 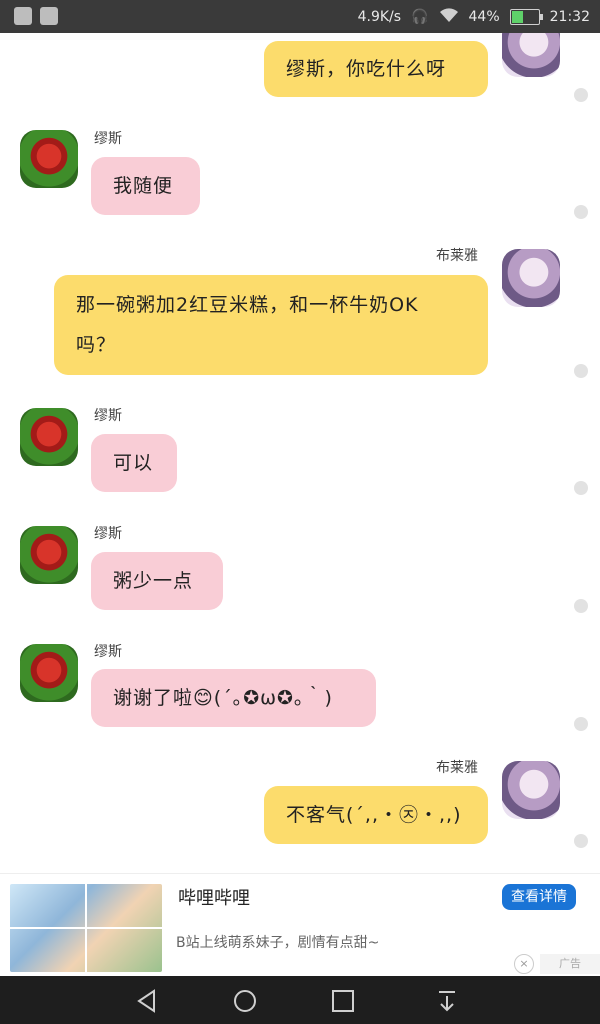 What do you see at coordinates (376, 815) in the screenshot?
I see `message-bubble: 不客气(´,,・㉨・,,)` at bounding box center [376, 815].